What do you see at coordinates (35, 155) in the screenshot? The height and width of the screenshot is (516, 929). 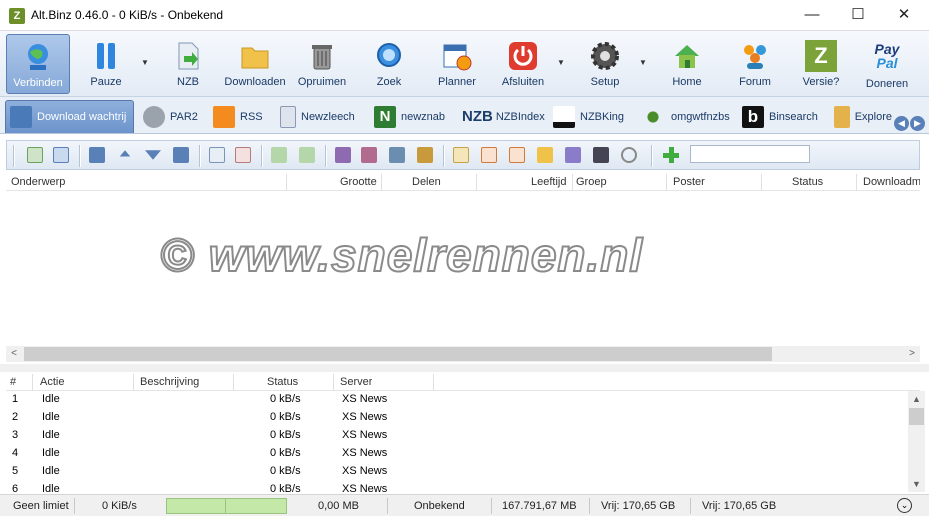 I see `start-icon` at bounding box center [35, 155].